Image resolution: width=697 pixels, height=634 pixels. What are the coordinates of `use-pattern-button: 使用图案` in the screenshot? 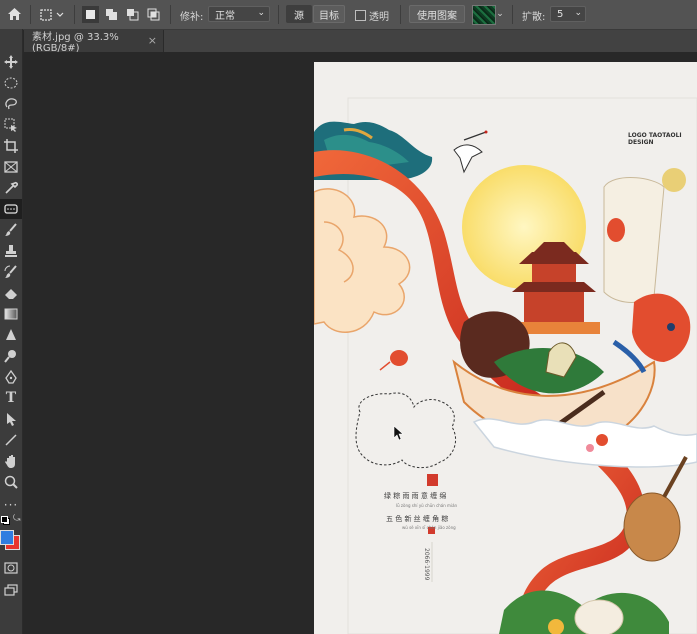 It's located at (437, 14).